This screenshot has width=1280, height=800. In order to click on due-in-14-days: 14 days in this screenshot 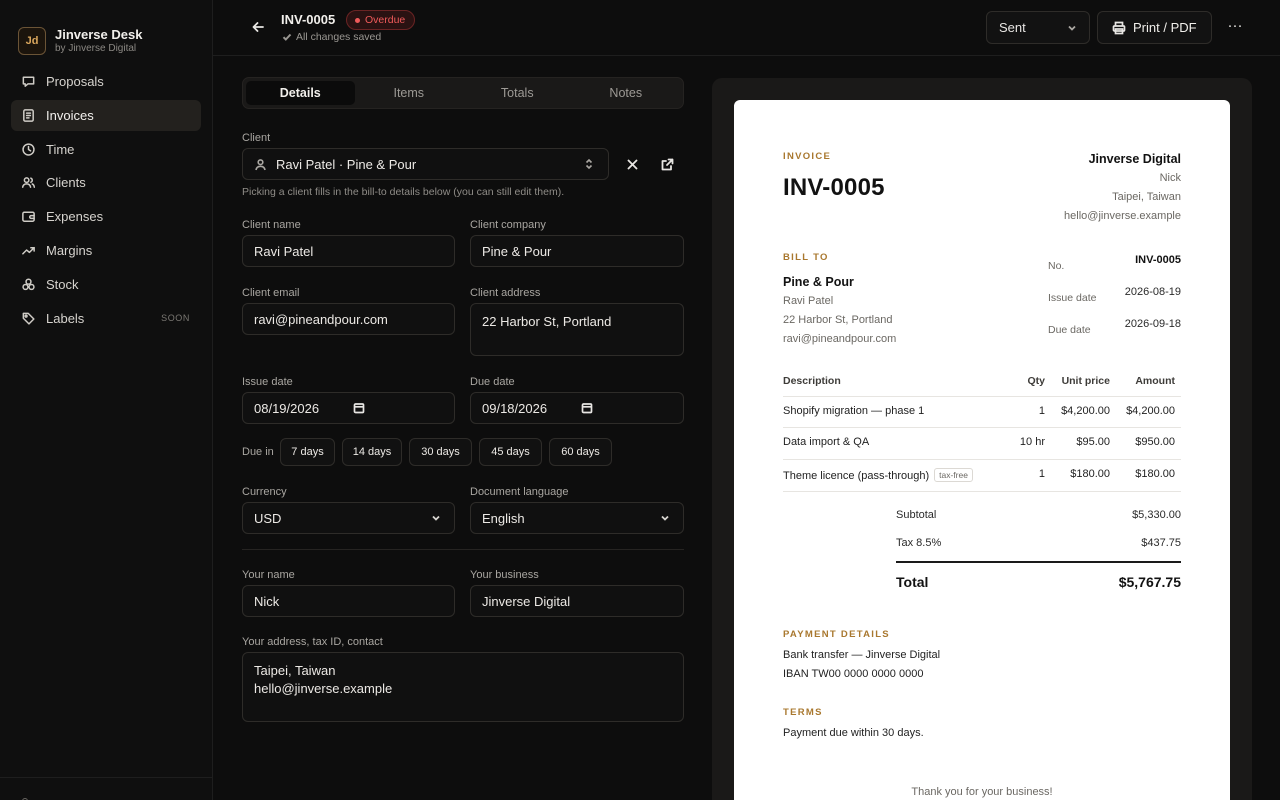, I will do `click(372, 452)`.